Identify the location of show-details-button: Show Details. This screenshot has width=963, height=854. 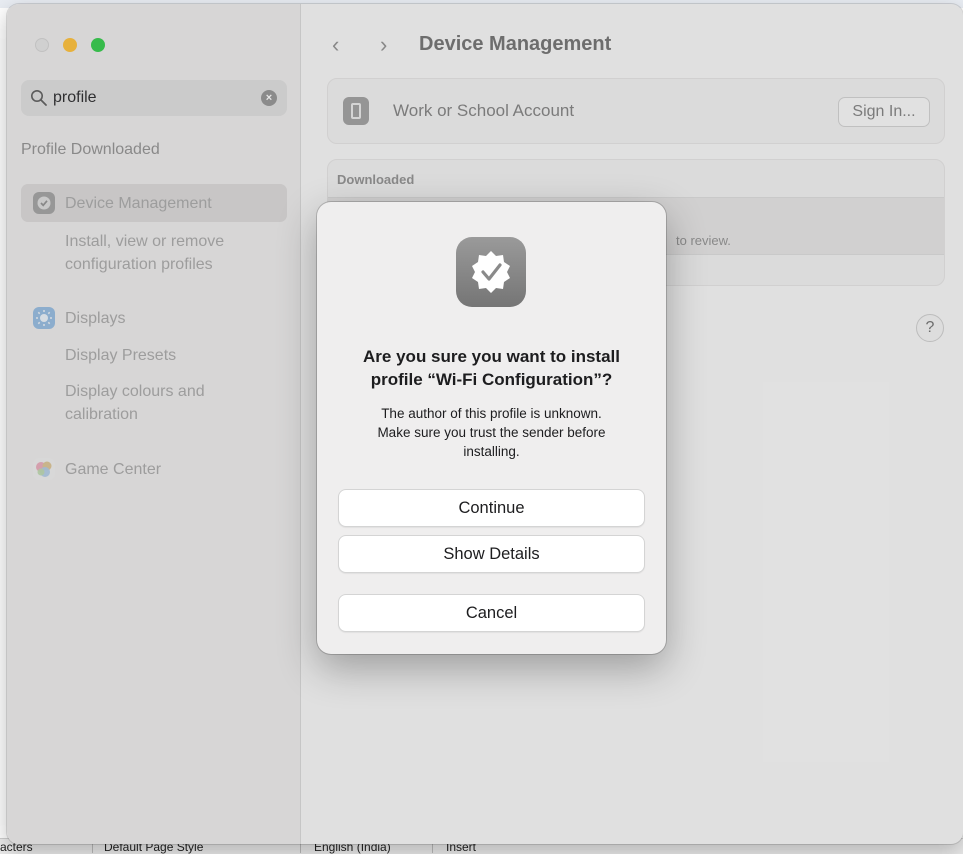
(491, 554).